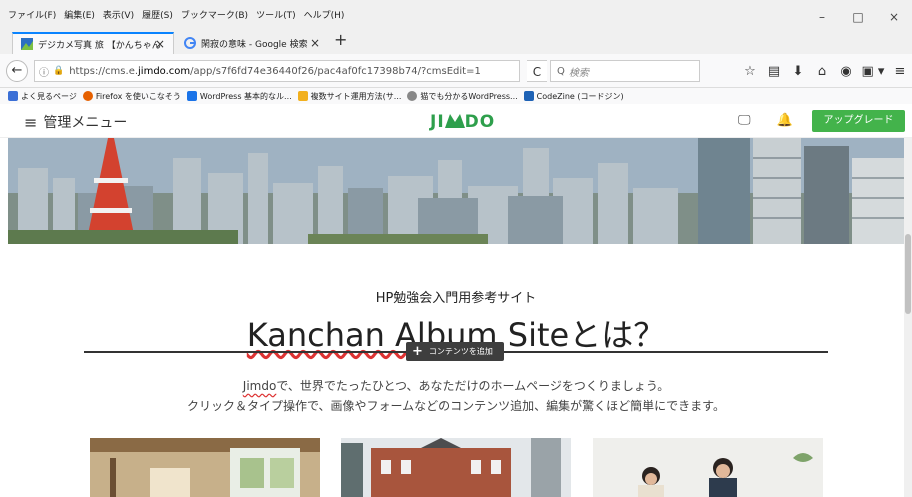  I want to click on home-icon: ⌂, so click(822, 71).